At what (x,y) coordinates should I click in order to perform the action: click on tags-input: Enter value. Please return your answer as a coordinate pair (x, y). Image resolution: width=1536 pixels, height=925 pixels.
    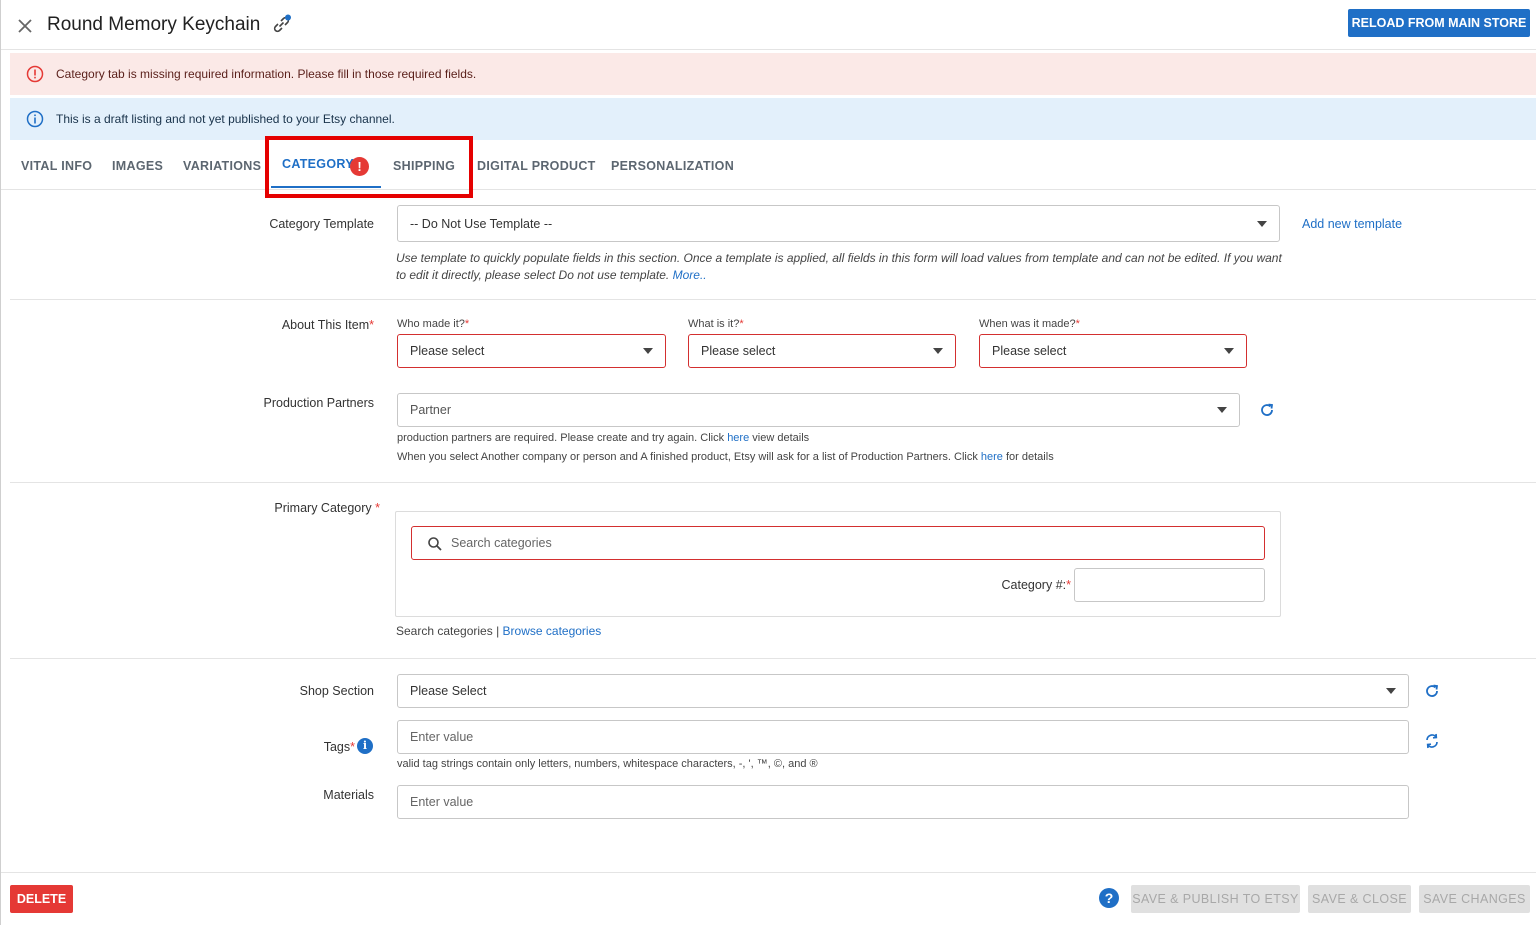
    Looking at the image, I should click on (903, 737).